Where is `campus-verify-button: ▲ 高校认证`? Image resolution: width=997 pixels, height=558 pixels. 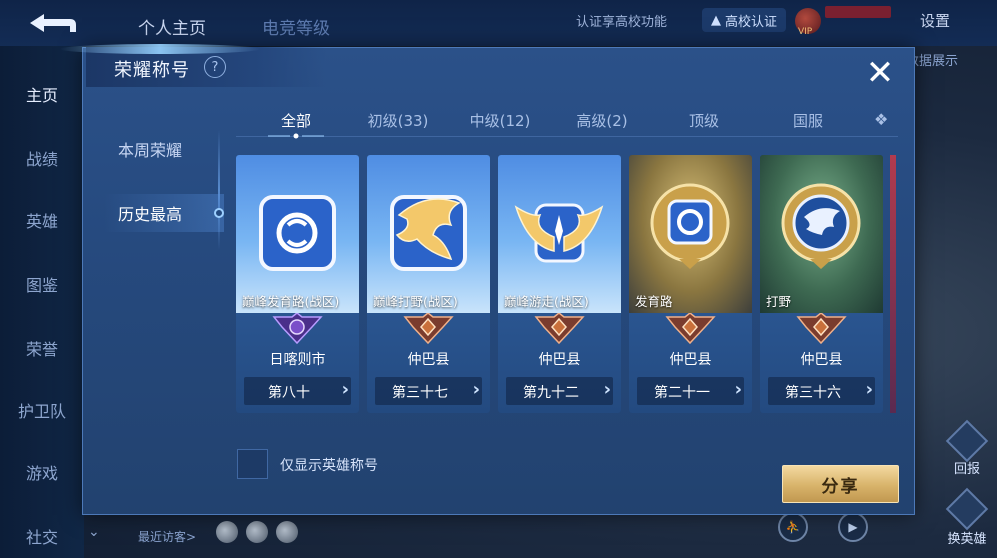 campus-verify-button: ▲ 高校认证 is located at coordinates (744, 20).